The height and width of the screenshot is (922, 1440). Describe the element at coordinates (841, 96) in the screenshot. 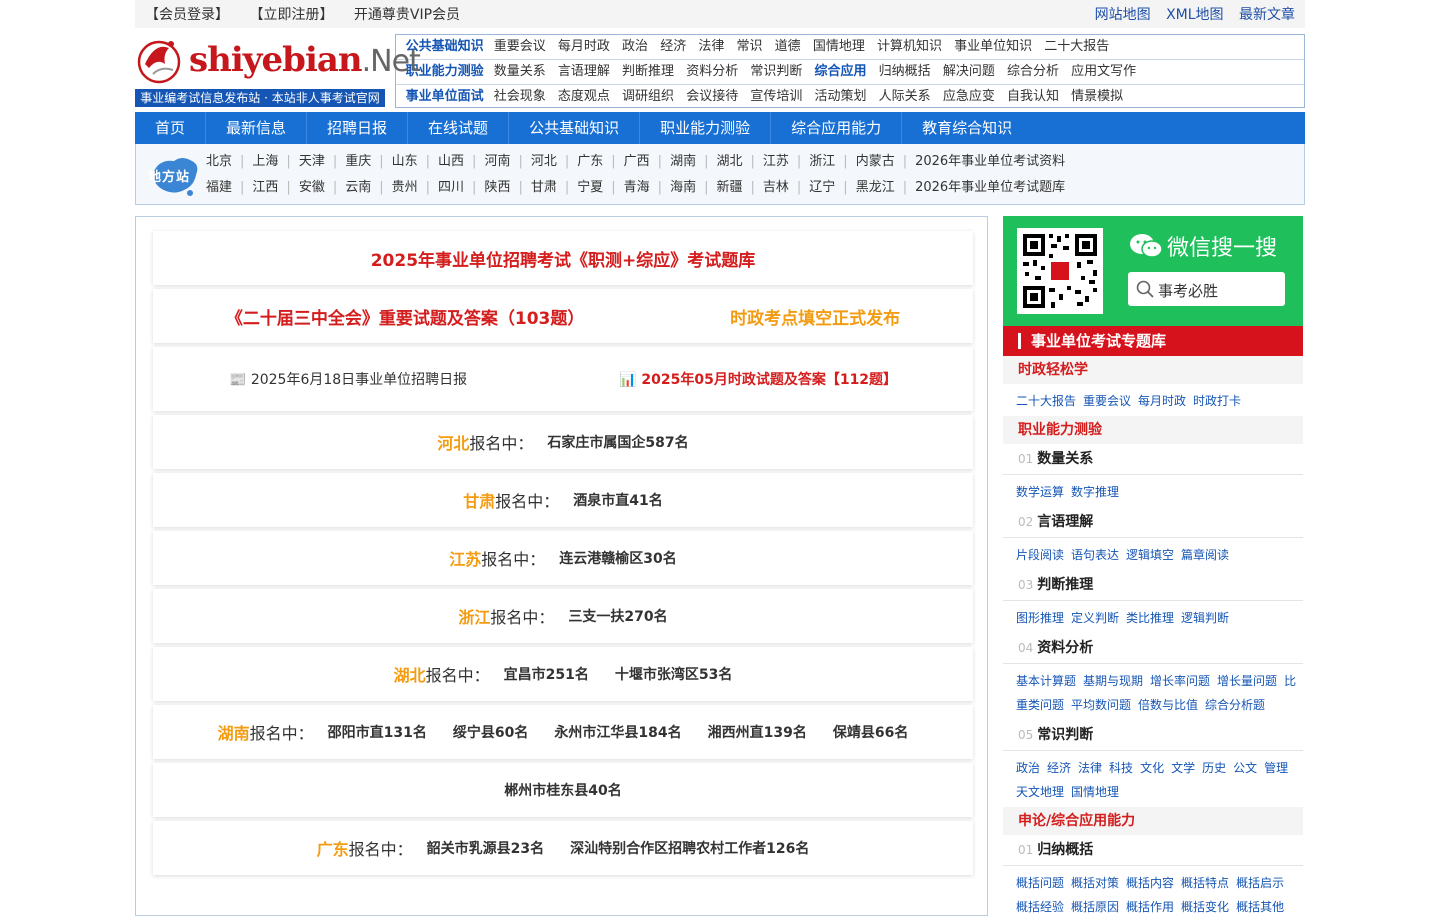

I see `quick-nav-item: 活动策划` at that location.